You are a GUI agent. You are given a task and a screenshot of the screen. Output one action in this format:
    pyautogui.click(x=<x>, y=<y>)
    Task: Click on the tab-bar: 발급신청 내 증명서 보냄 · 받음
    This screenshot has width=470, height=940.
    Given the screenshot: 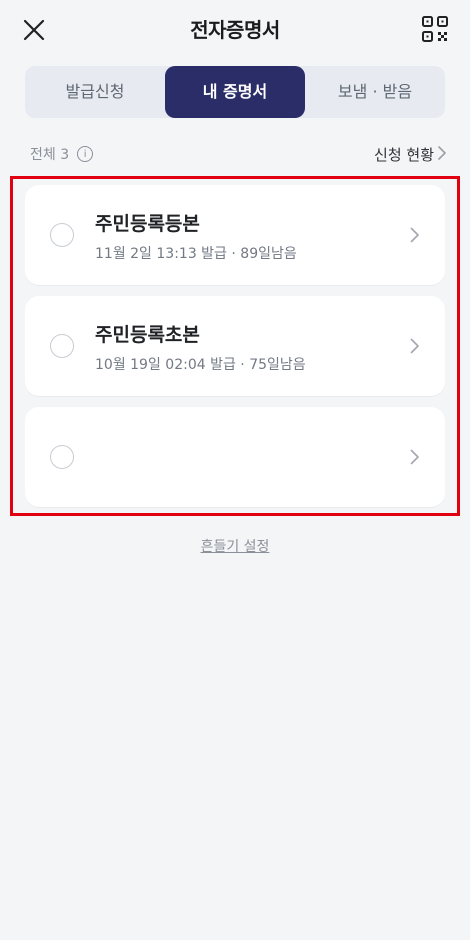 What is the action you would take?
    pyautogui.click(x=235, y=92)
    